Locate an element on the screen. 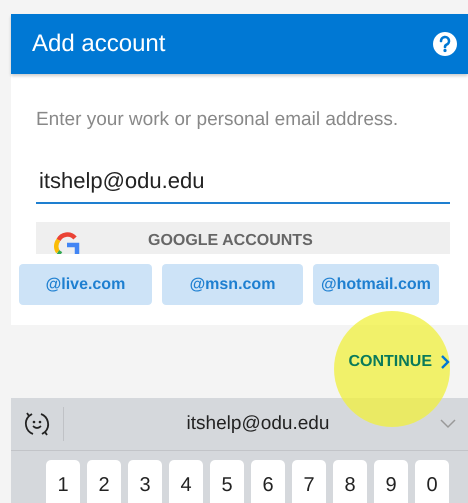 The height and width of the screenshot is (503, 468). instruction-text: Enter your work or personal email address. is located at coordinates (218, 120).